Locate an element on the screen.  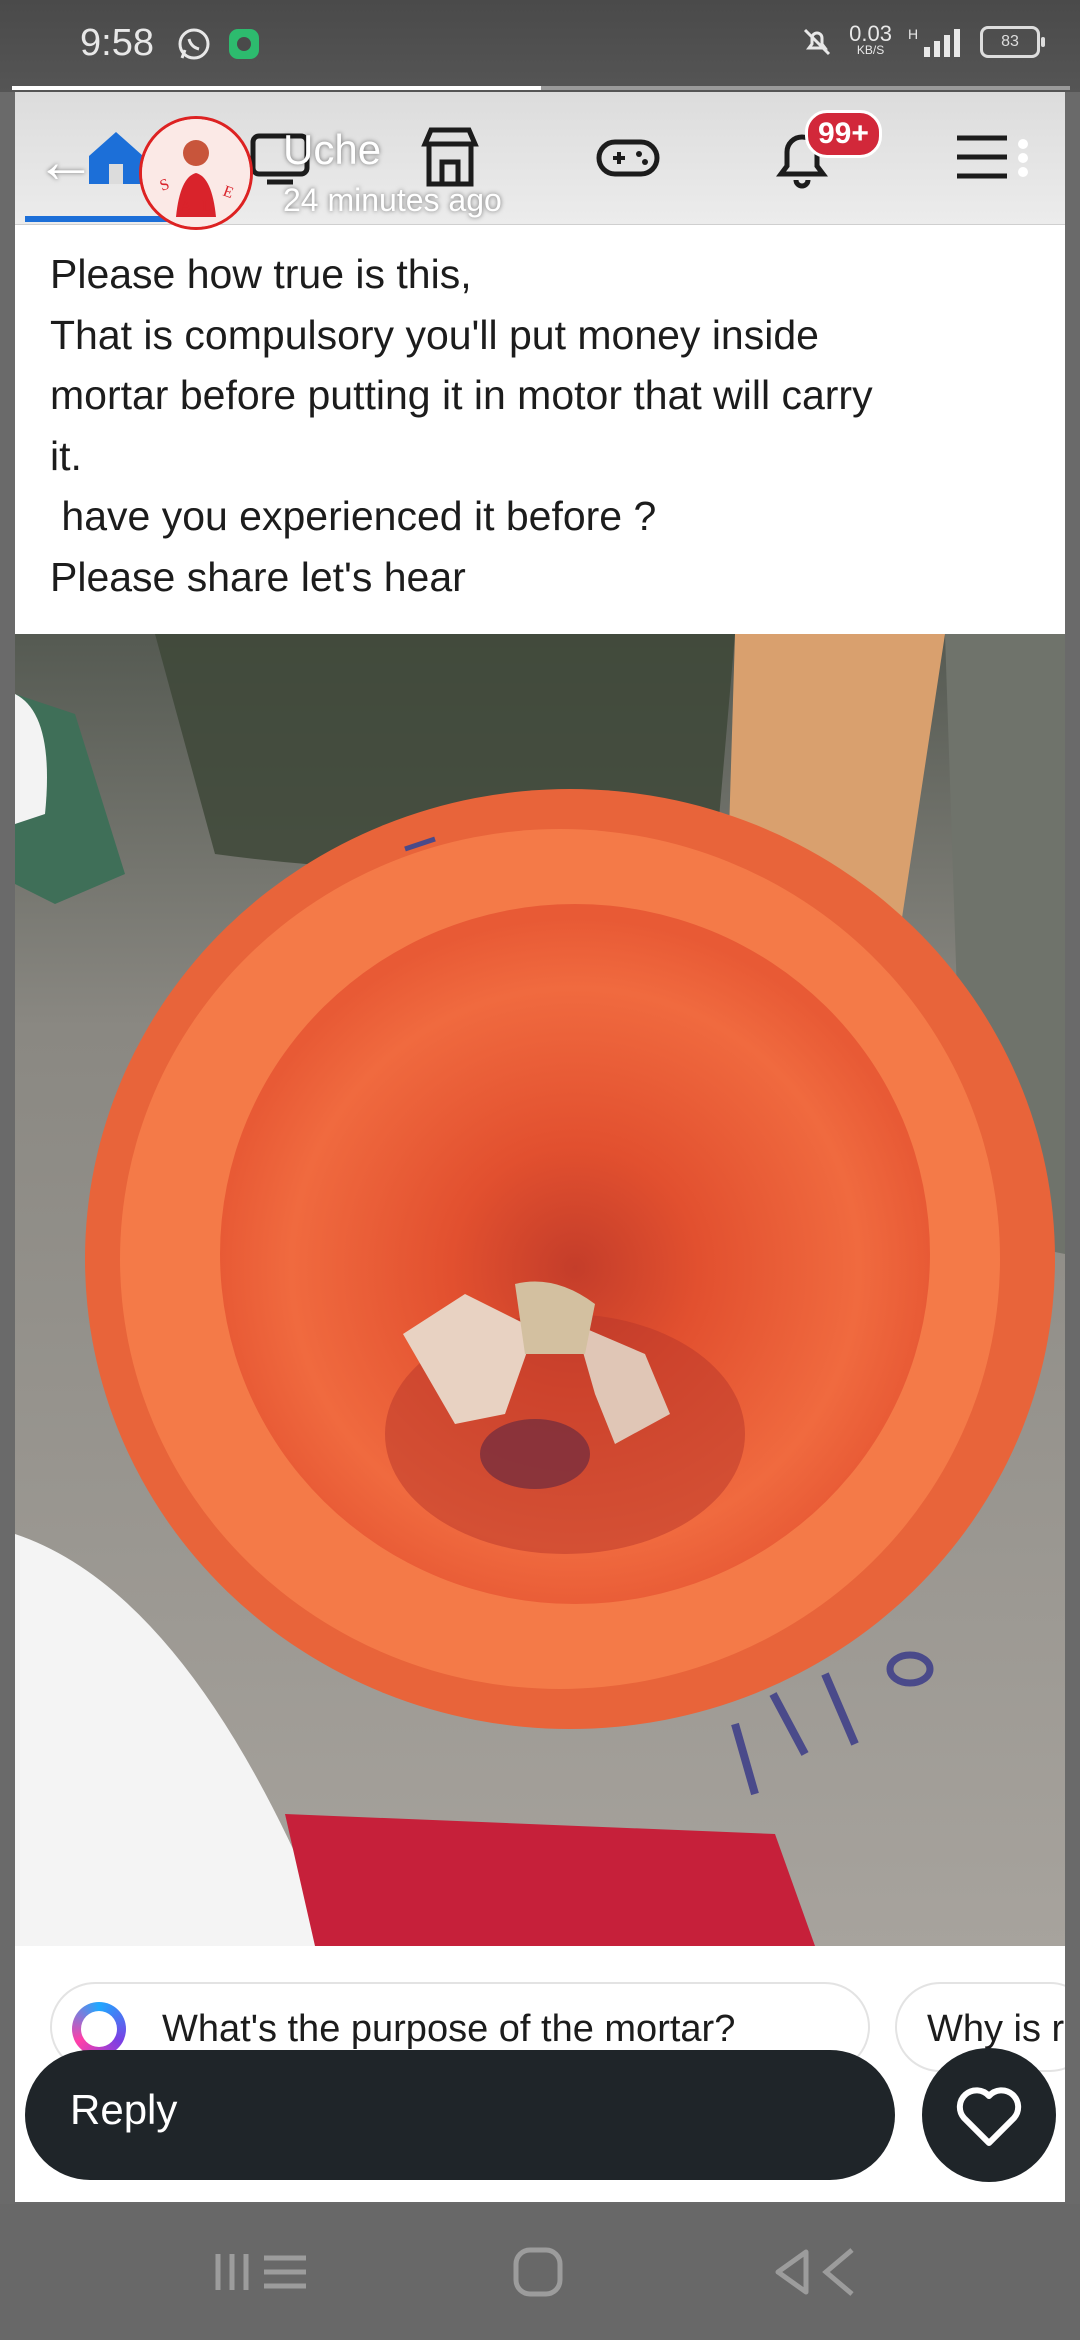
back-nav-icon is located at coordinates (815, 2272).